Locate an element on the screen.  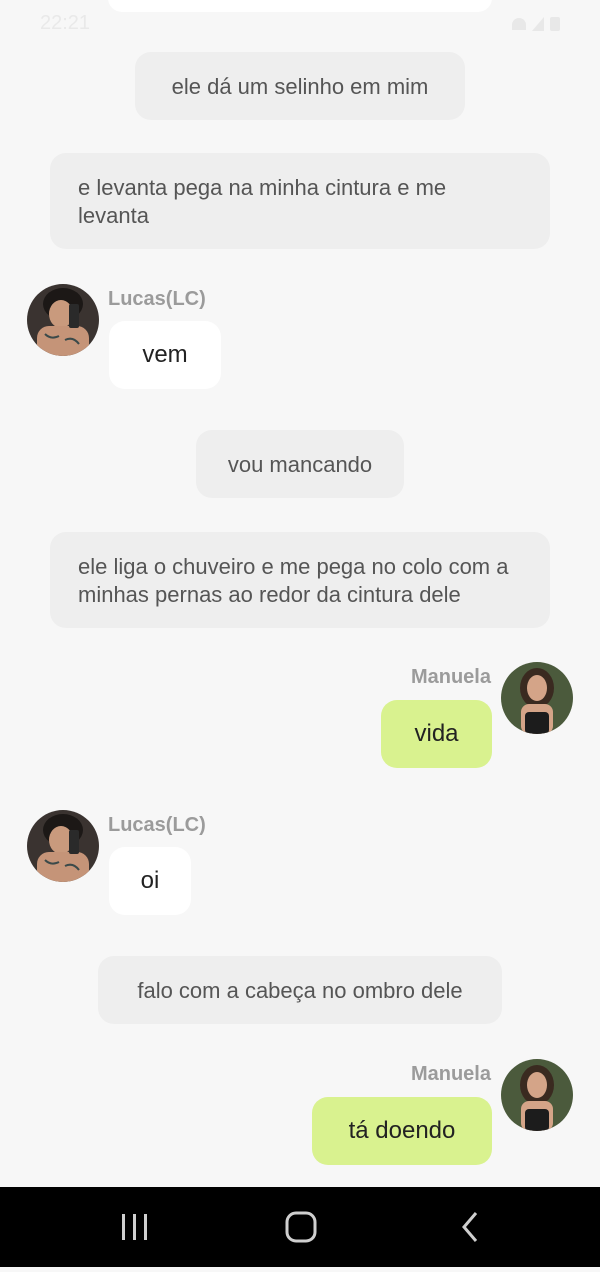
message-text: oi is located at coordinates (150, 880).